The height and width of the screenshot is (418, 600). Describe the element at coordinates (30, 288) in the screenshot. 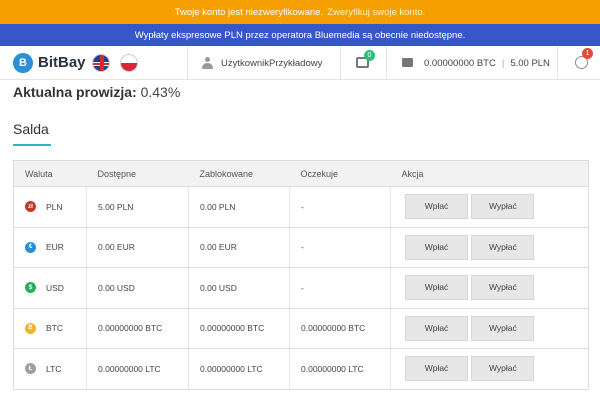

I see `usd-coin-icon: $` at that location.